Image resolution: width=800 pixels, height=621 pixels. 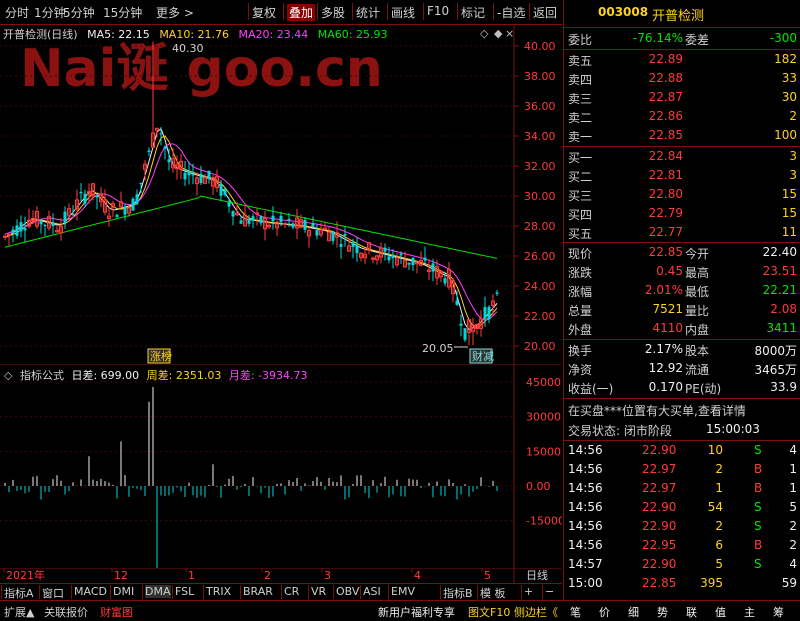 What do you see at coordinates (438, 11) in the screenshot?
I see `toolbar-action-5: F10` at bounding box center [438, 11].